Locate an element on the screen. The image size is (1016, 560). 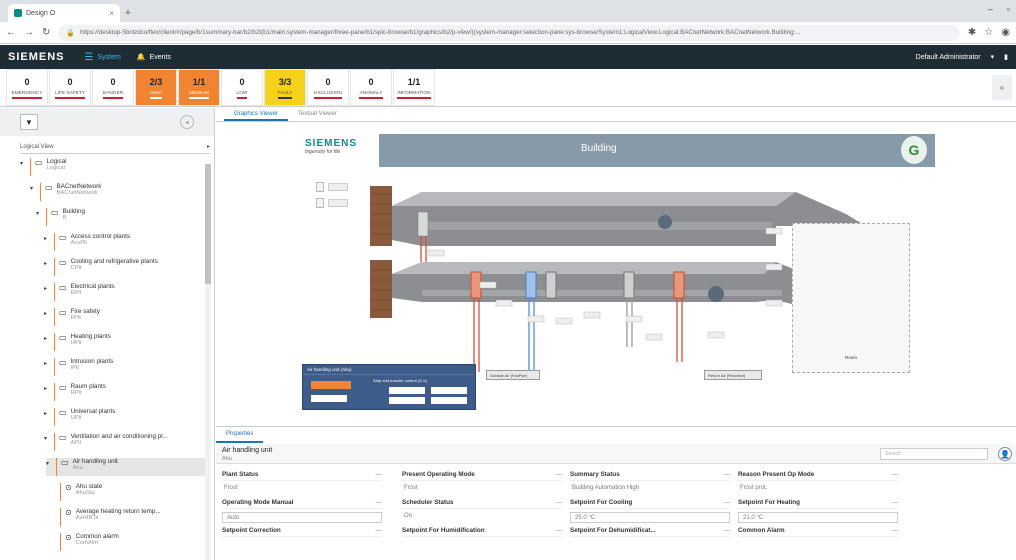
property-value: 25.0 °C is located at coordinates (650, 517).